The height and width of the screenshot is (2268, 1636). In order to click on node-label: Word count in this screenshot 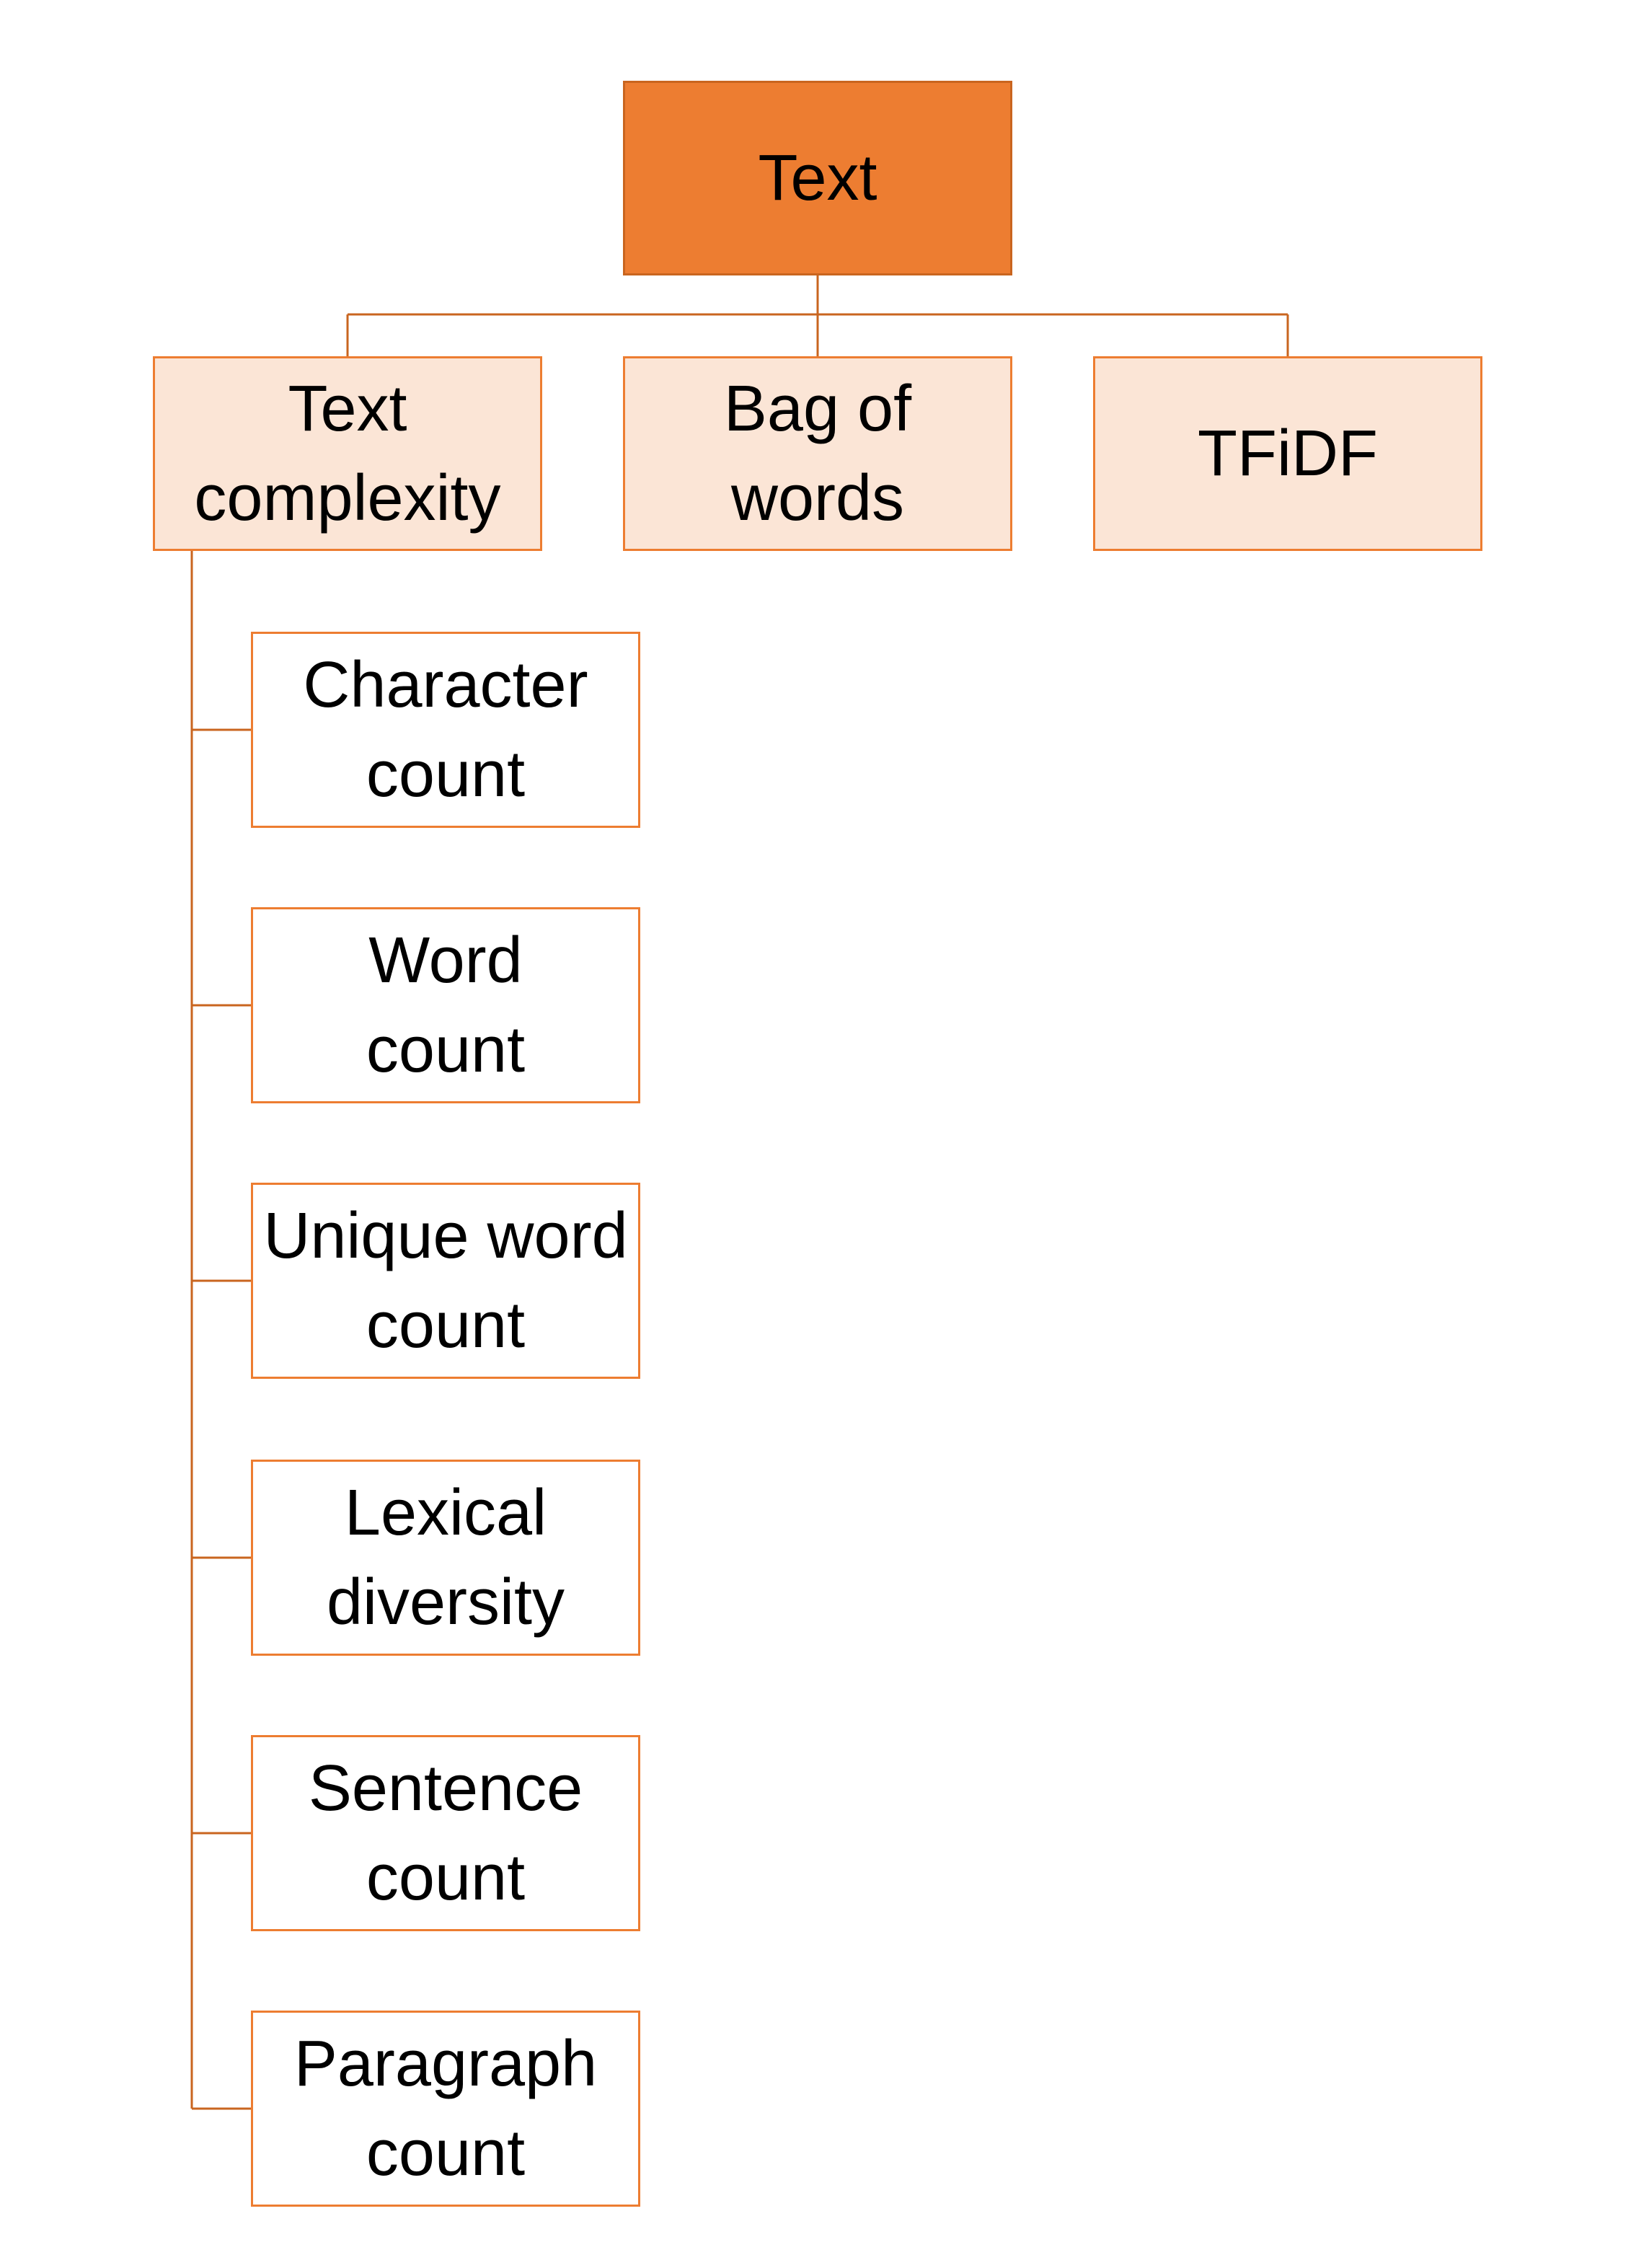, I will do `click(446, 1005)`.